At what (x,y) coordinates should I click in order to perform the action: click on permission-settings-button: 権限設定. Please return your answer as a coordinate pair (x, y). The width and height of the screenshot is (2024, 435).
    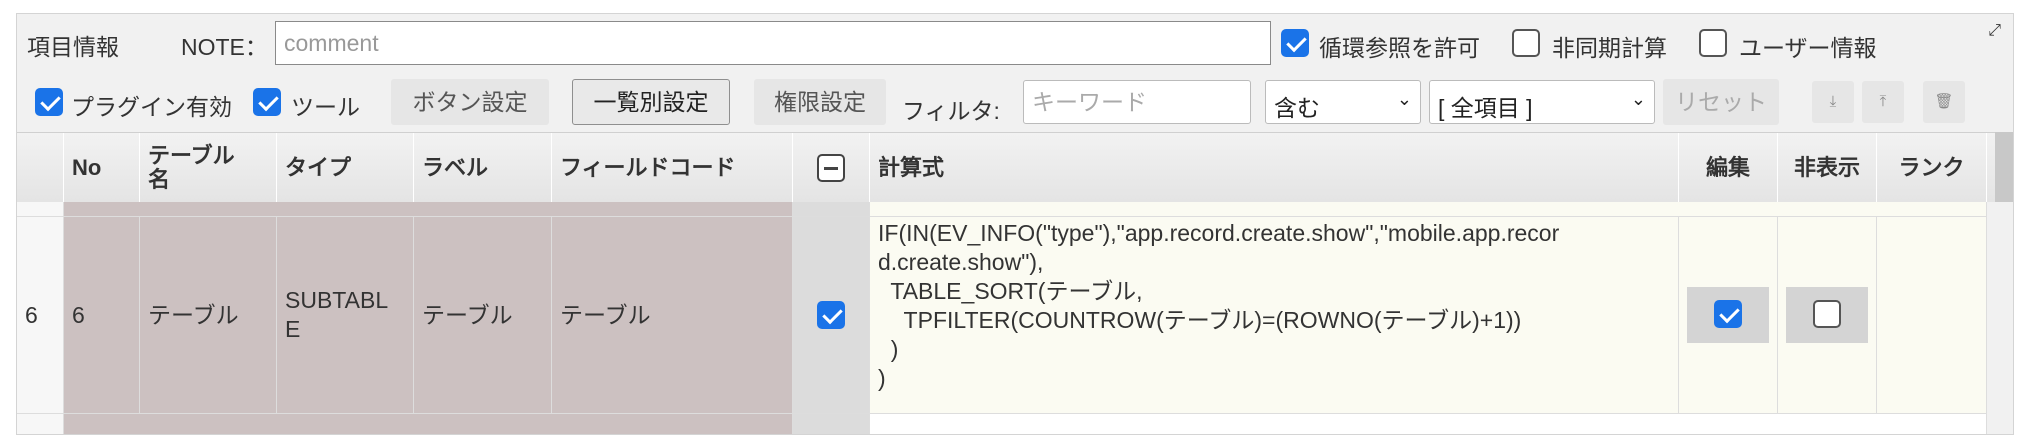
    Looking at the image, I should click on (820, 102).